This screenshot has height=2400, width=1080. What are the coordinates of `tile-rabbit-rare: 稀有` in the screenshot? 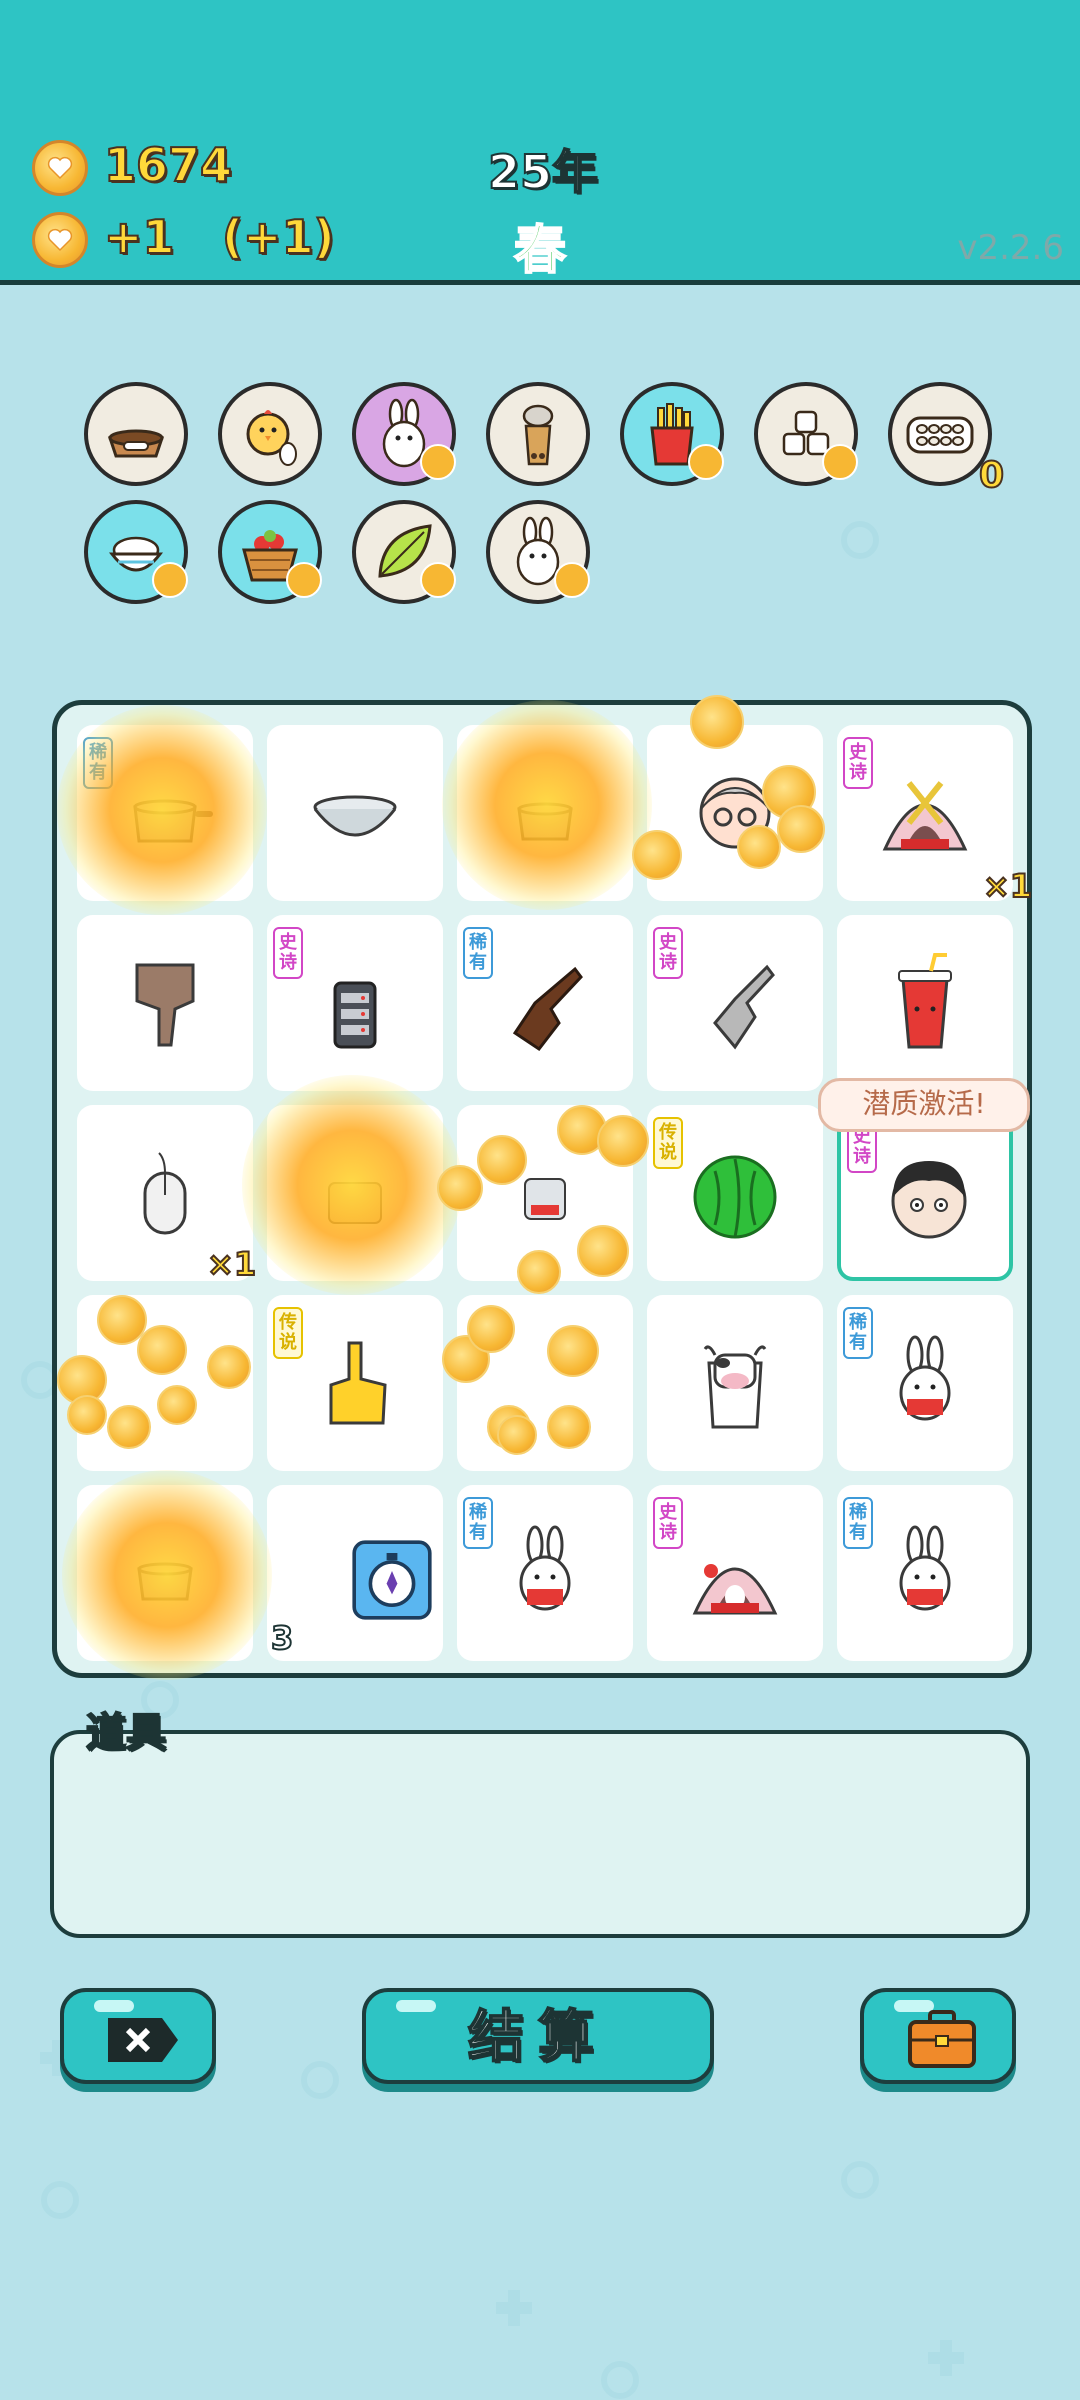 It's located at (925, 1383).